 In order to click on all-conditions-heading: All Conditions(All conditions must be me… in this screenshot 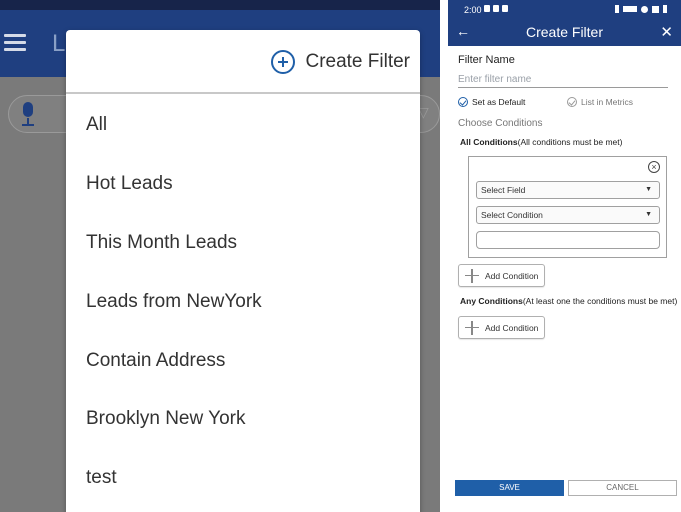, I will do `click(541, 142)`.